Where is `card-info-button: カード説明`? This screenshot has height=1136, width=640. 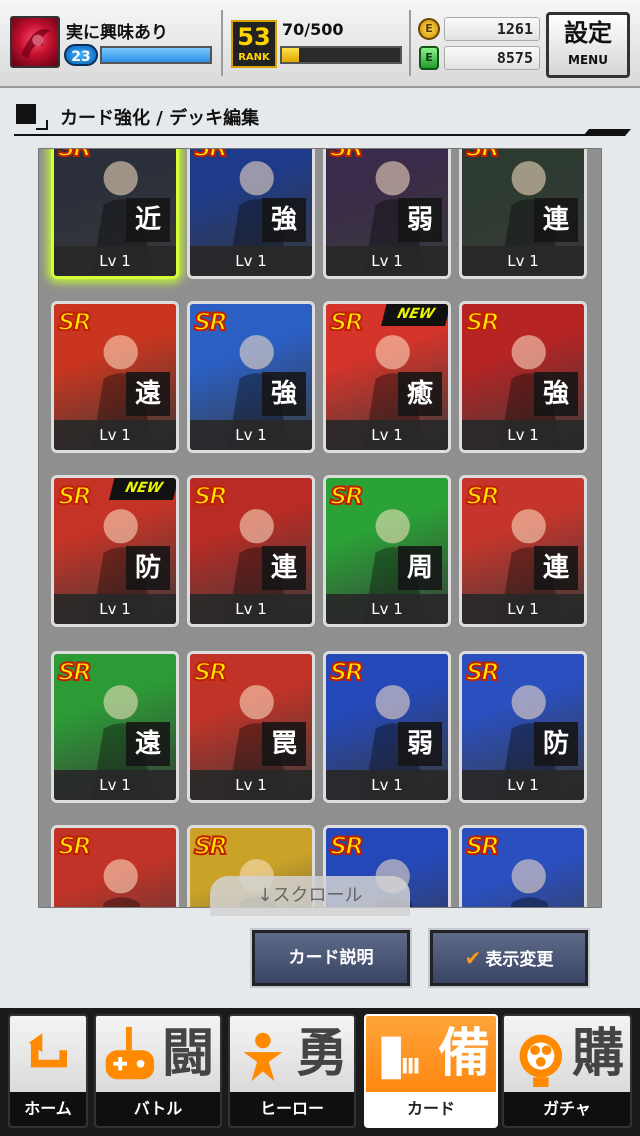 card-info-button: カード説明 is located at coordinates (331, 958).